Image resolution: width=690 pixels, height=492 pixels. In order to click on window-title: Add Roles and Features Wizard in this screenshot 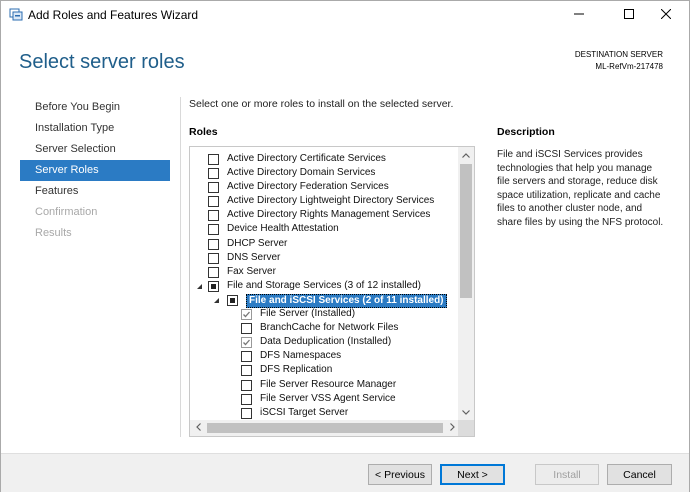, I will do `click(113, 15)`.